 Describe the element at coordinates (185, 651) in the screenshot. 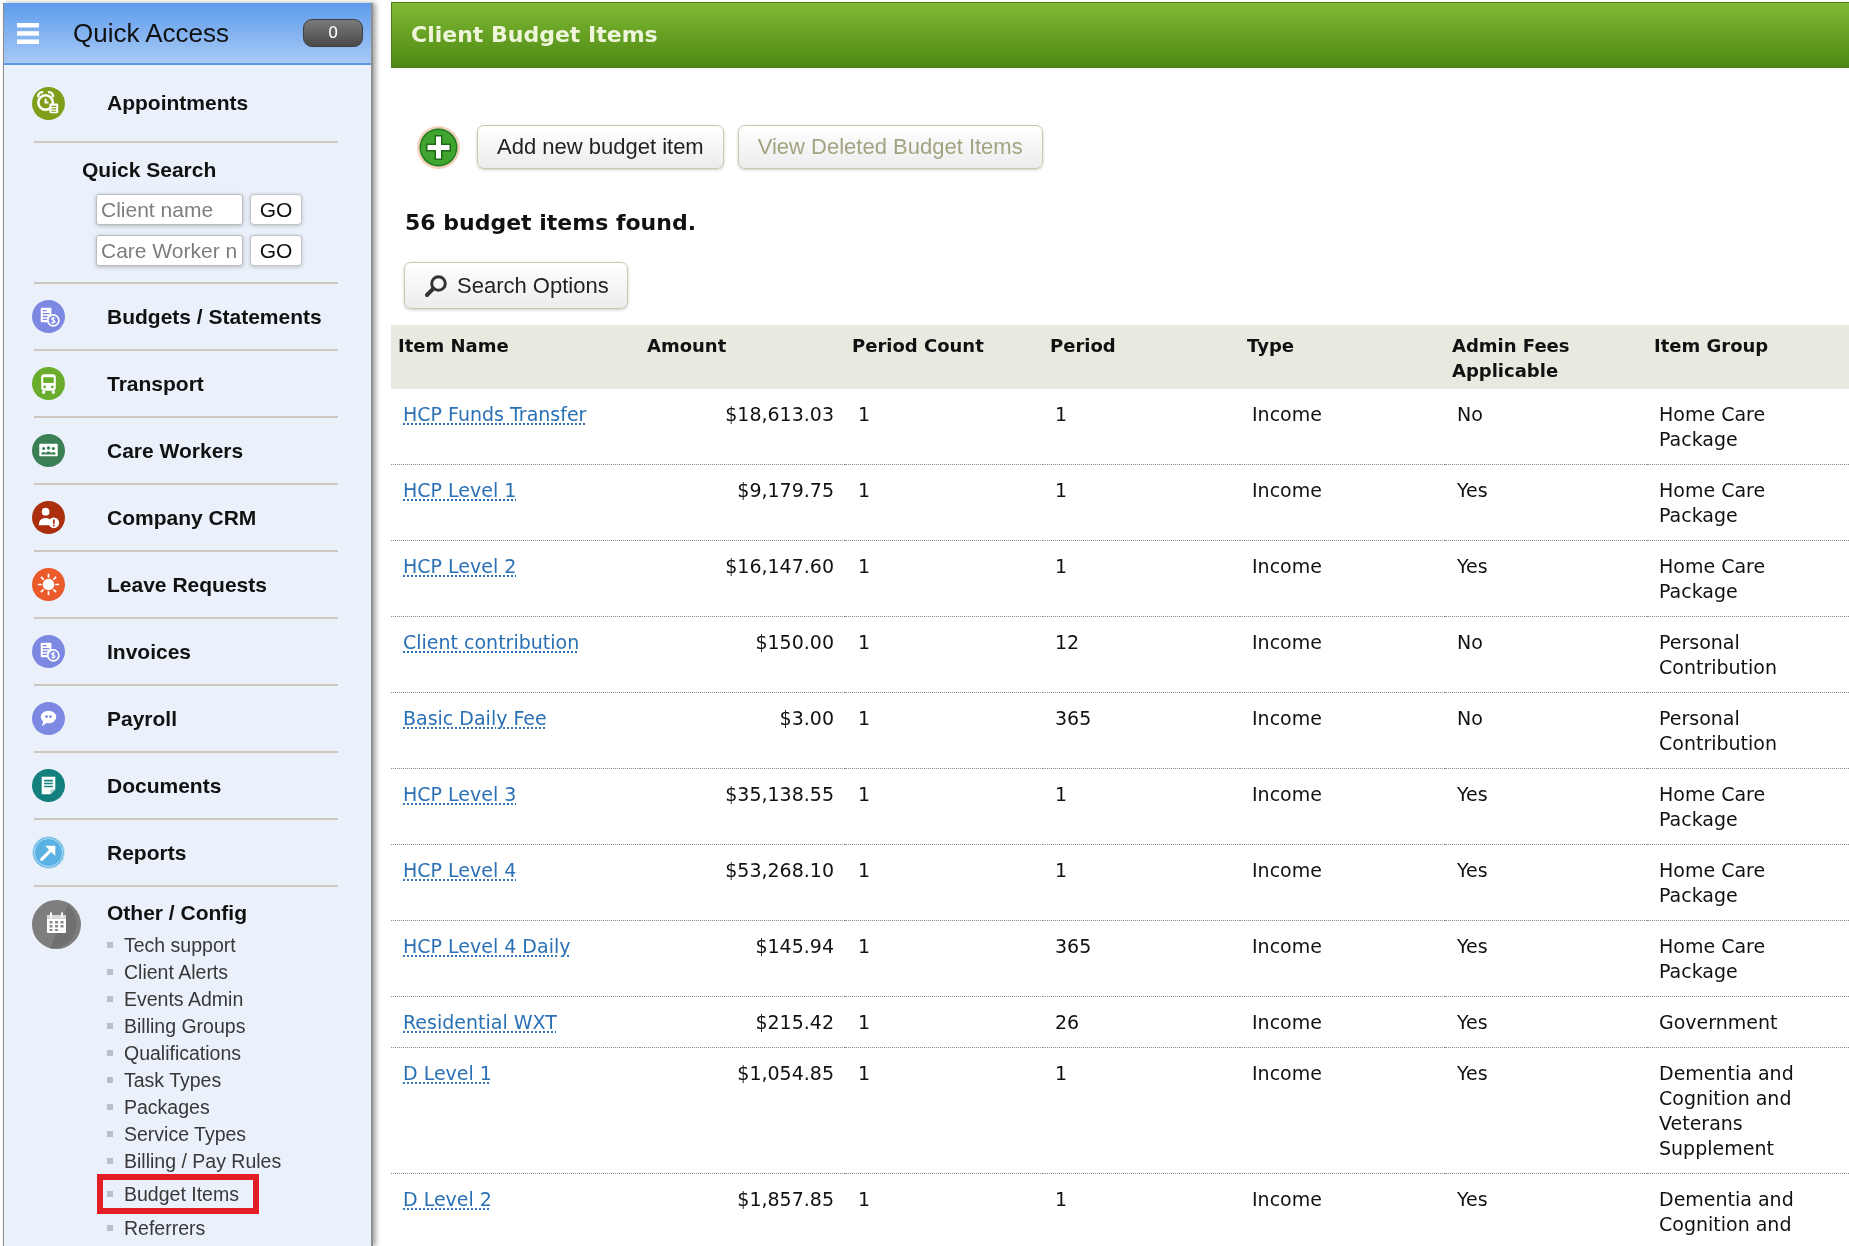

I see `nav-link: Invoices` at that location.